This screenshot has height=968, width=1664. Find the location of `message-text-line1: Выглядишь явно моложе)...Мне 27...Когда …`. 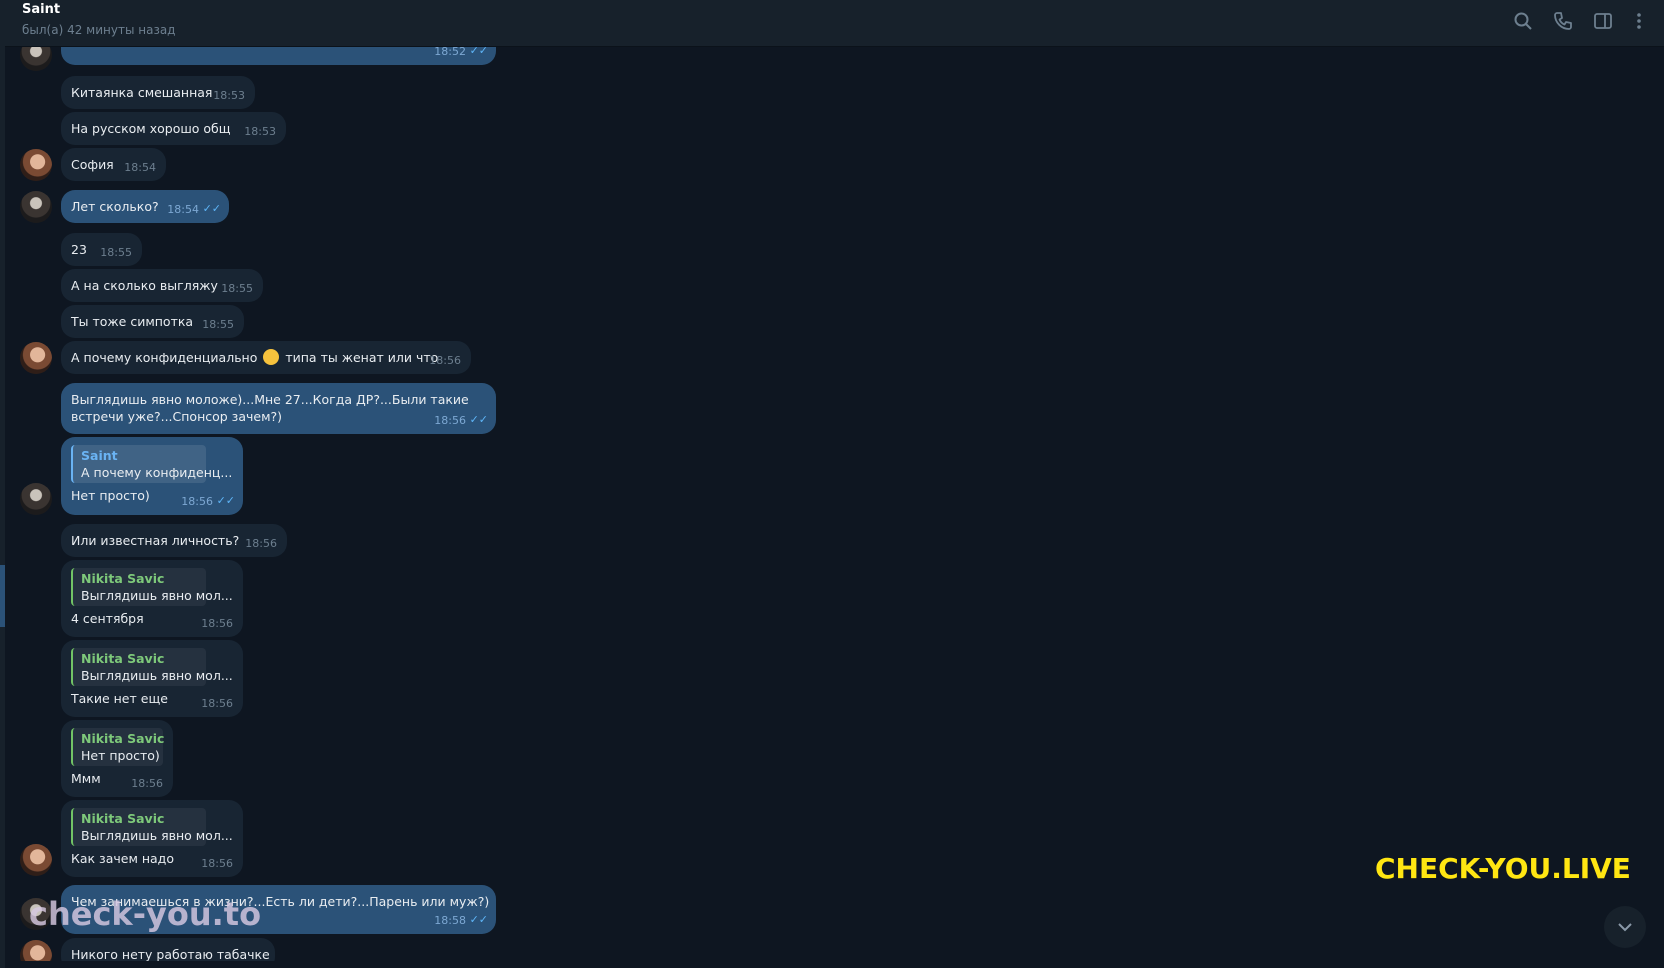

message-text-line1: Выглядишь явно моложе)...Мне 27...Когда … is located at coordinates (270, 399).